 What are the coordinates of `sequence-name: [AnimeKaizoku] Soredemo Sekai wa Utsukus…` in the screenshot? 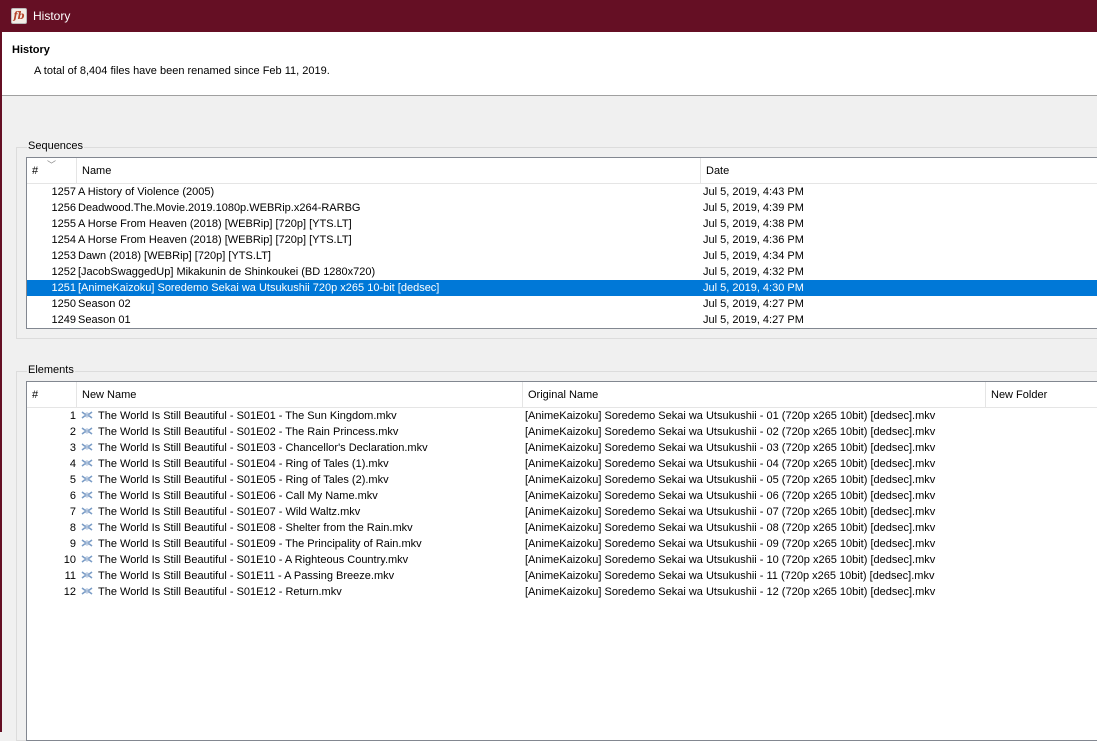 It's located at (259, 288).